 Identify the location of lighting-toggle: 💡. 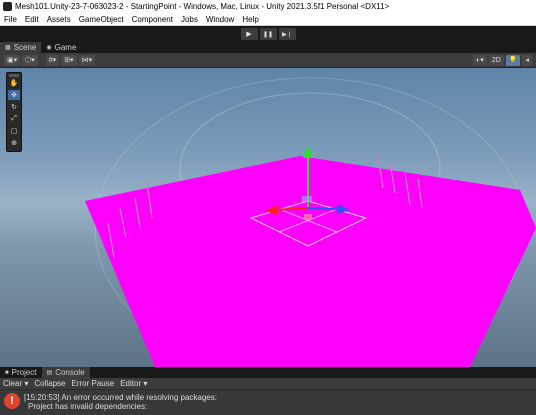
(513, 60).